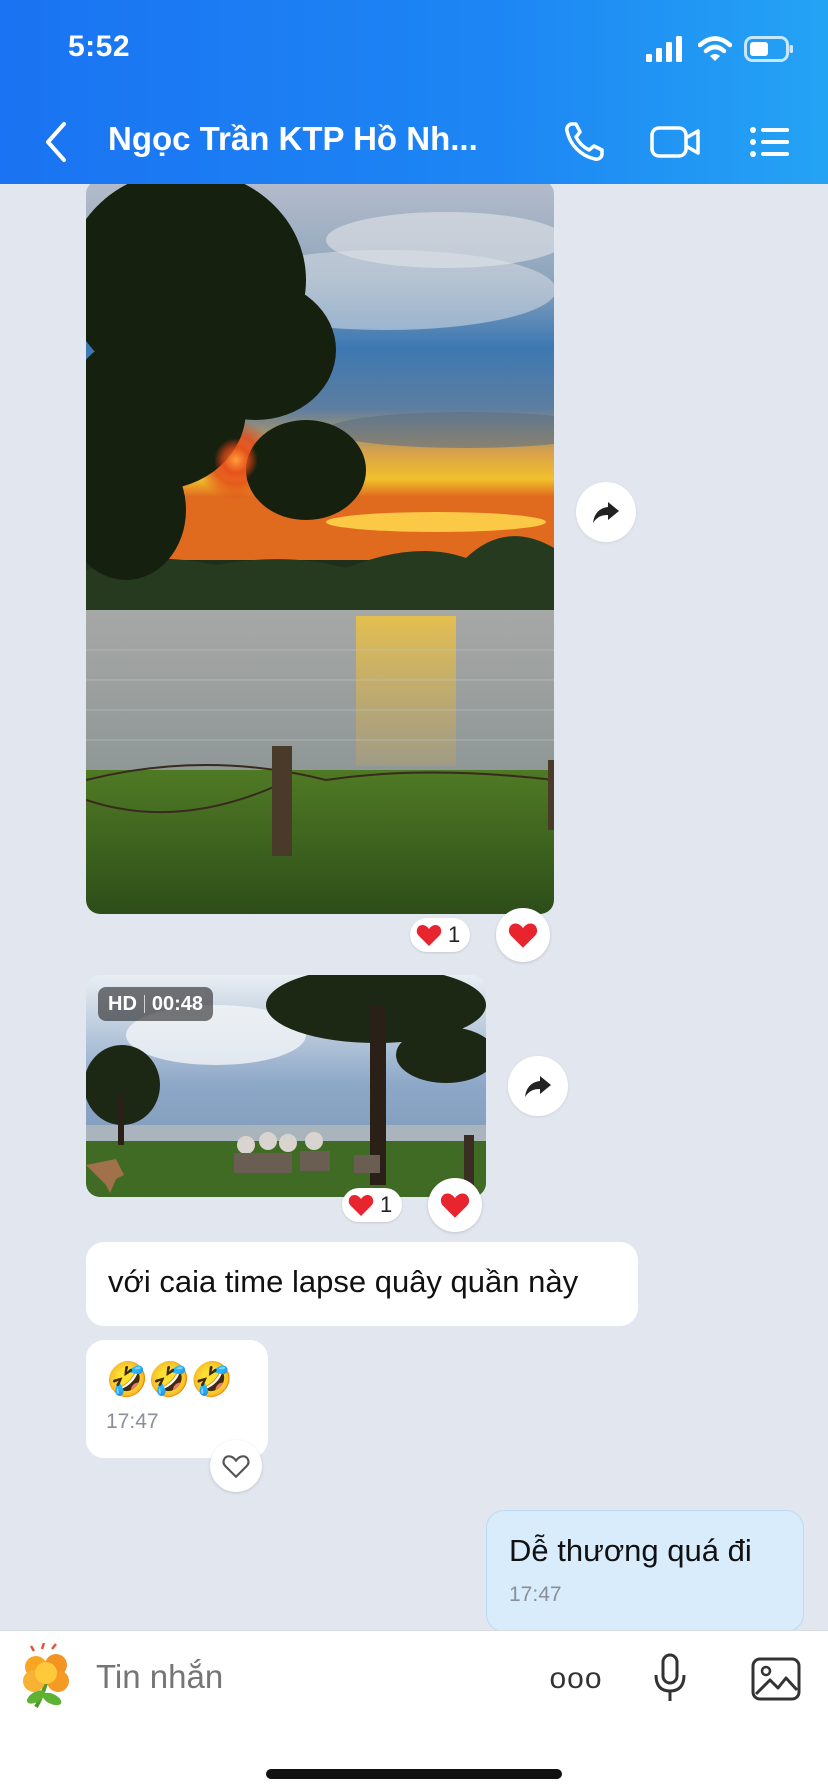  I want to click on voice-call-button, so click(584, 142).